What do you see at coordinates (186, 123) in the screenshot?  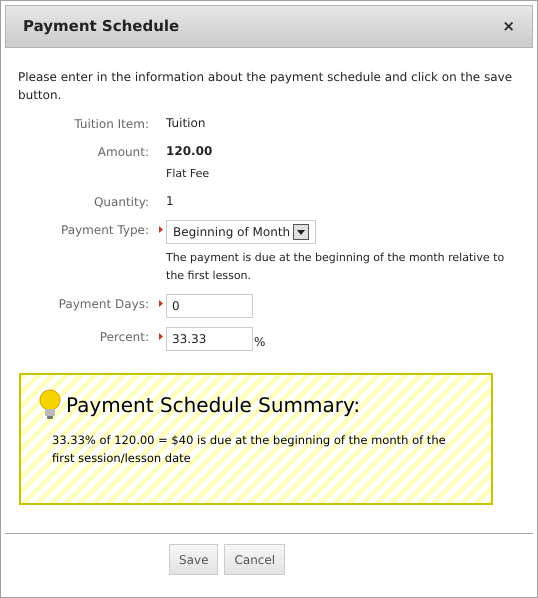 I see `field-value: Tuition` at bounding box center [186, 123].